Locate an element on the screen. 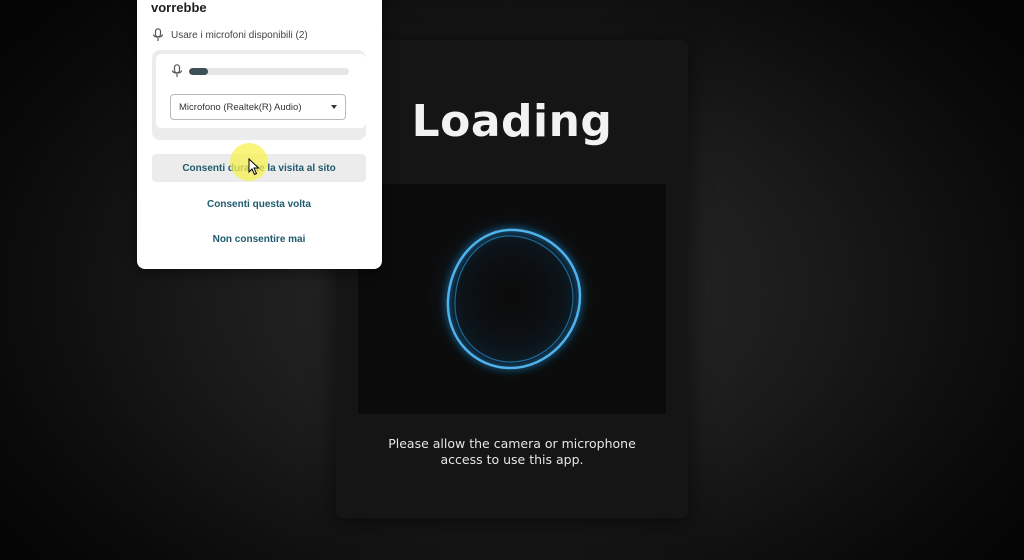 The width and height of the screenshot is (1024, 560). permission-message-line2: access to use this app. is located at coordinates (512, 459).